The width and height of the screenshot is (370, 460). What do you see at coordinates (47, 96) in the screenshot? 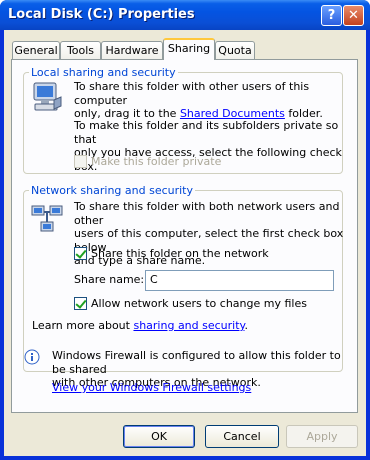
I see `computer-icon` at bounding box center [47, 96].